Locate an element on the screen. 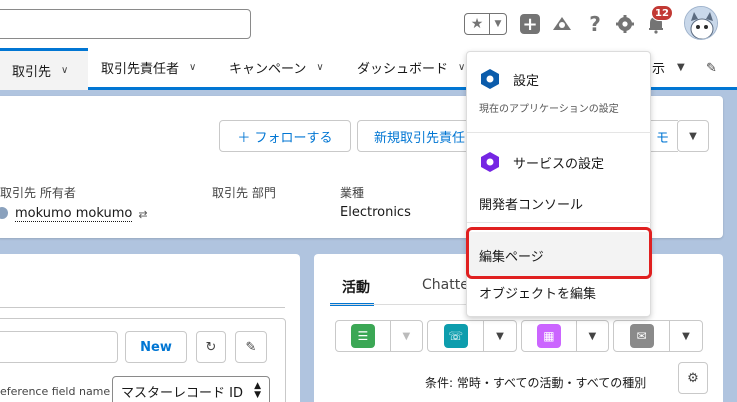 The height and width of the screenshot is (402, 737). menu-item-label: 設定 is located at coordinates (526, 81).